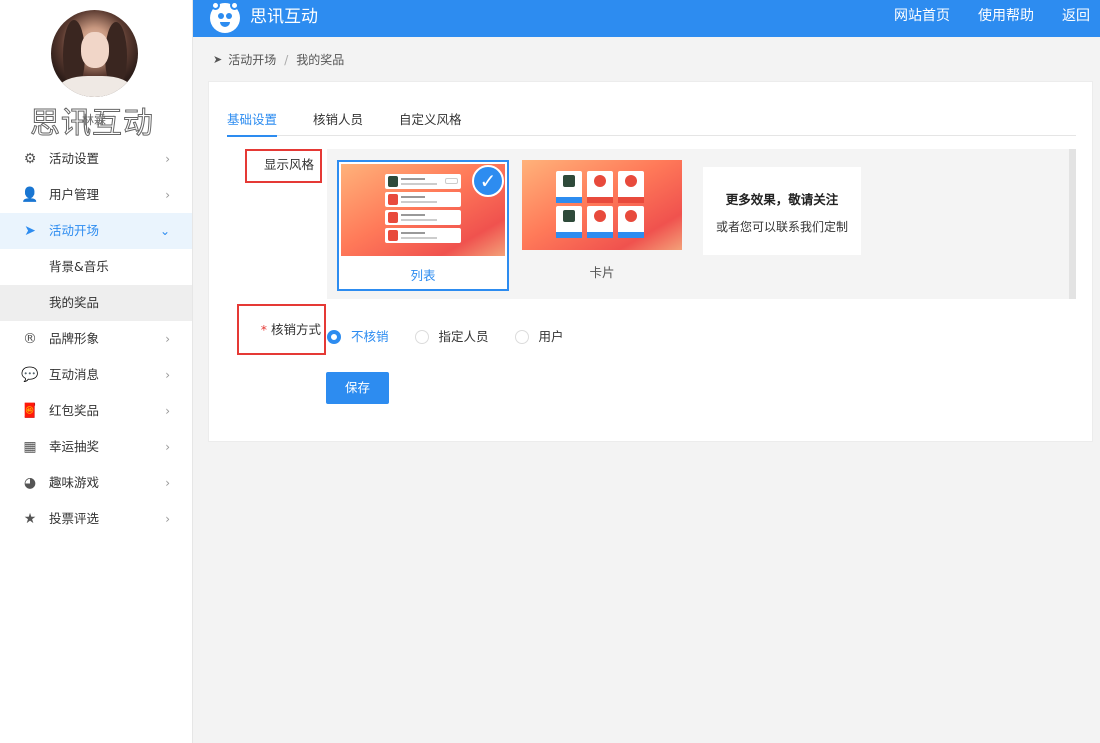  I want to click on sidebar-item-lucky-draw: ▦ 幸运抽奖 ›, so click(96, 447).